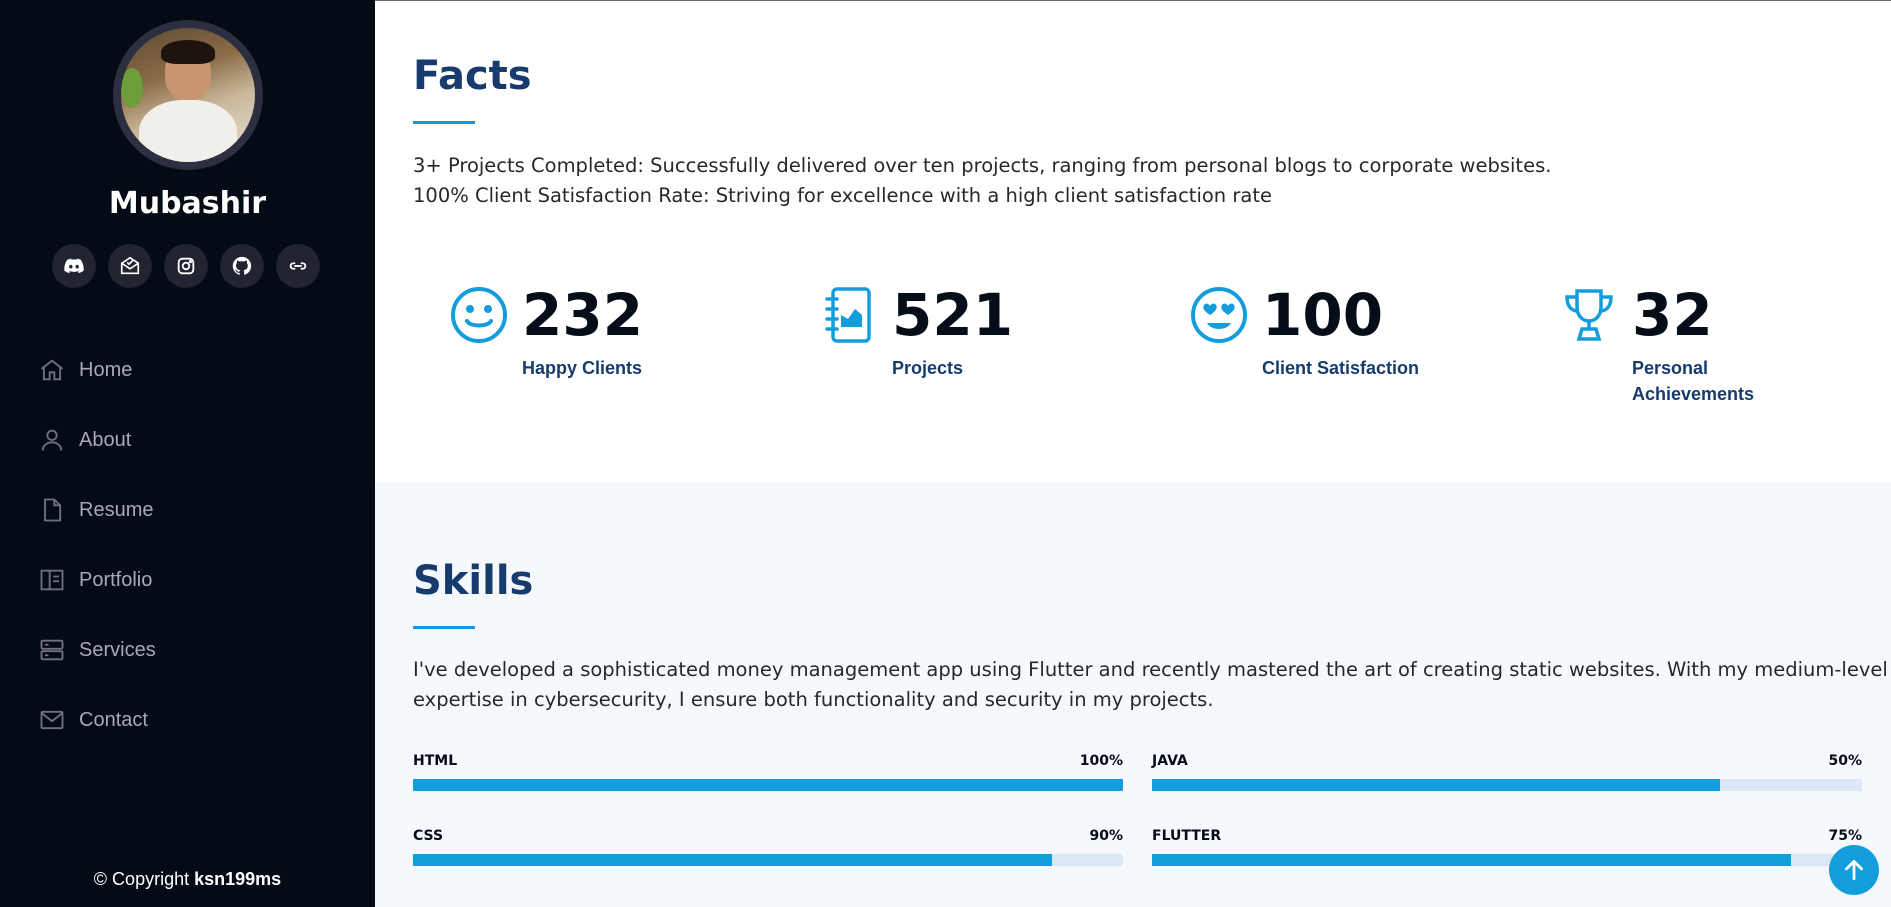 This screenshot has width=1891, height=907. I want to click on server-icon, so click(52, 650).